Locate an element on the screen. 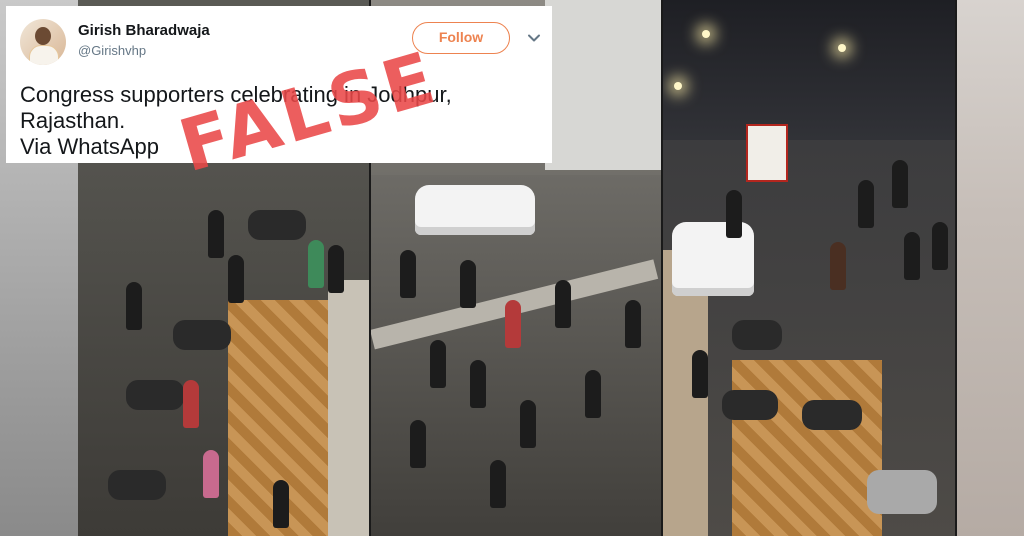 This screenshot has height=536, width=1024. chevron-down-icon is located at coordinates (534, 38).